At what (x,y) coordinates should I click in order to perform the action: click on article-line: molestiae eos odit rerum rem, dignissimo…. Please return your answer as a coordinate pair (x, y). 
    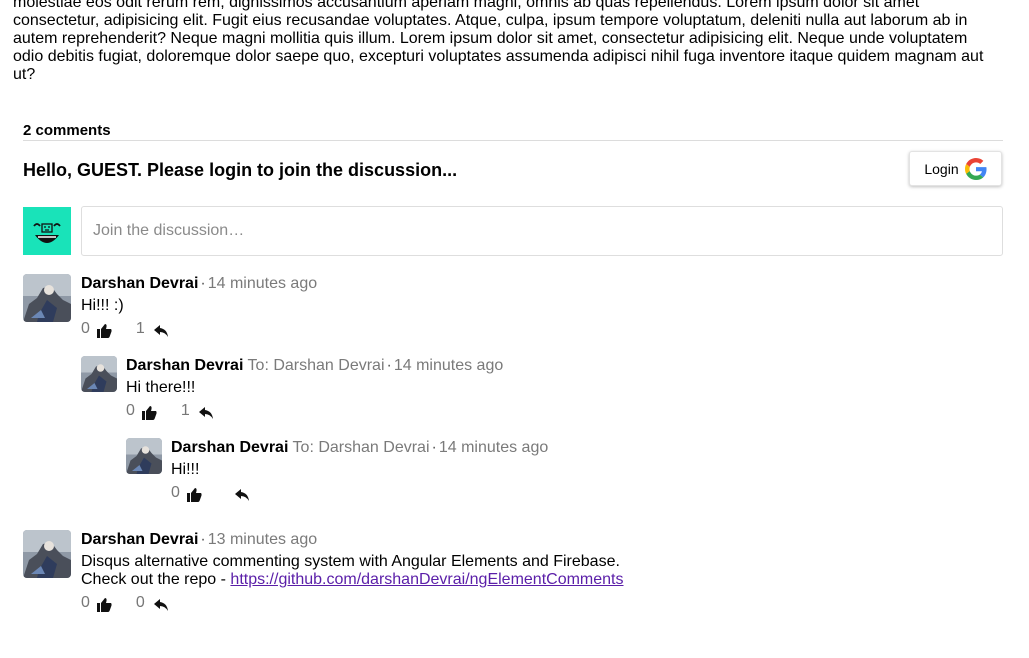
    Looking at the image, I should click on (466, 5).